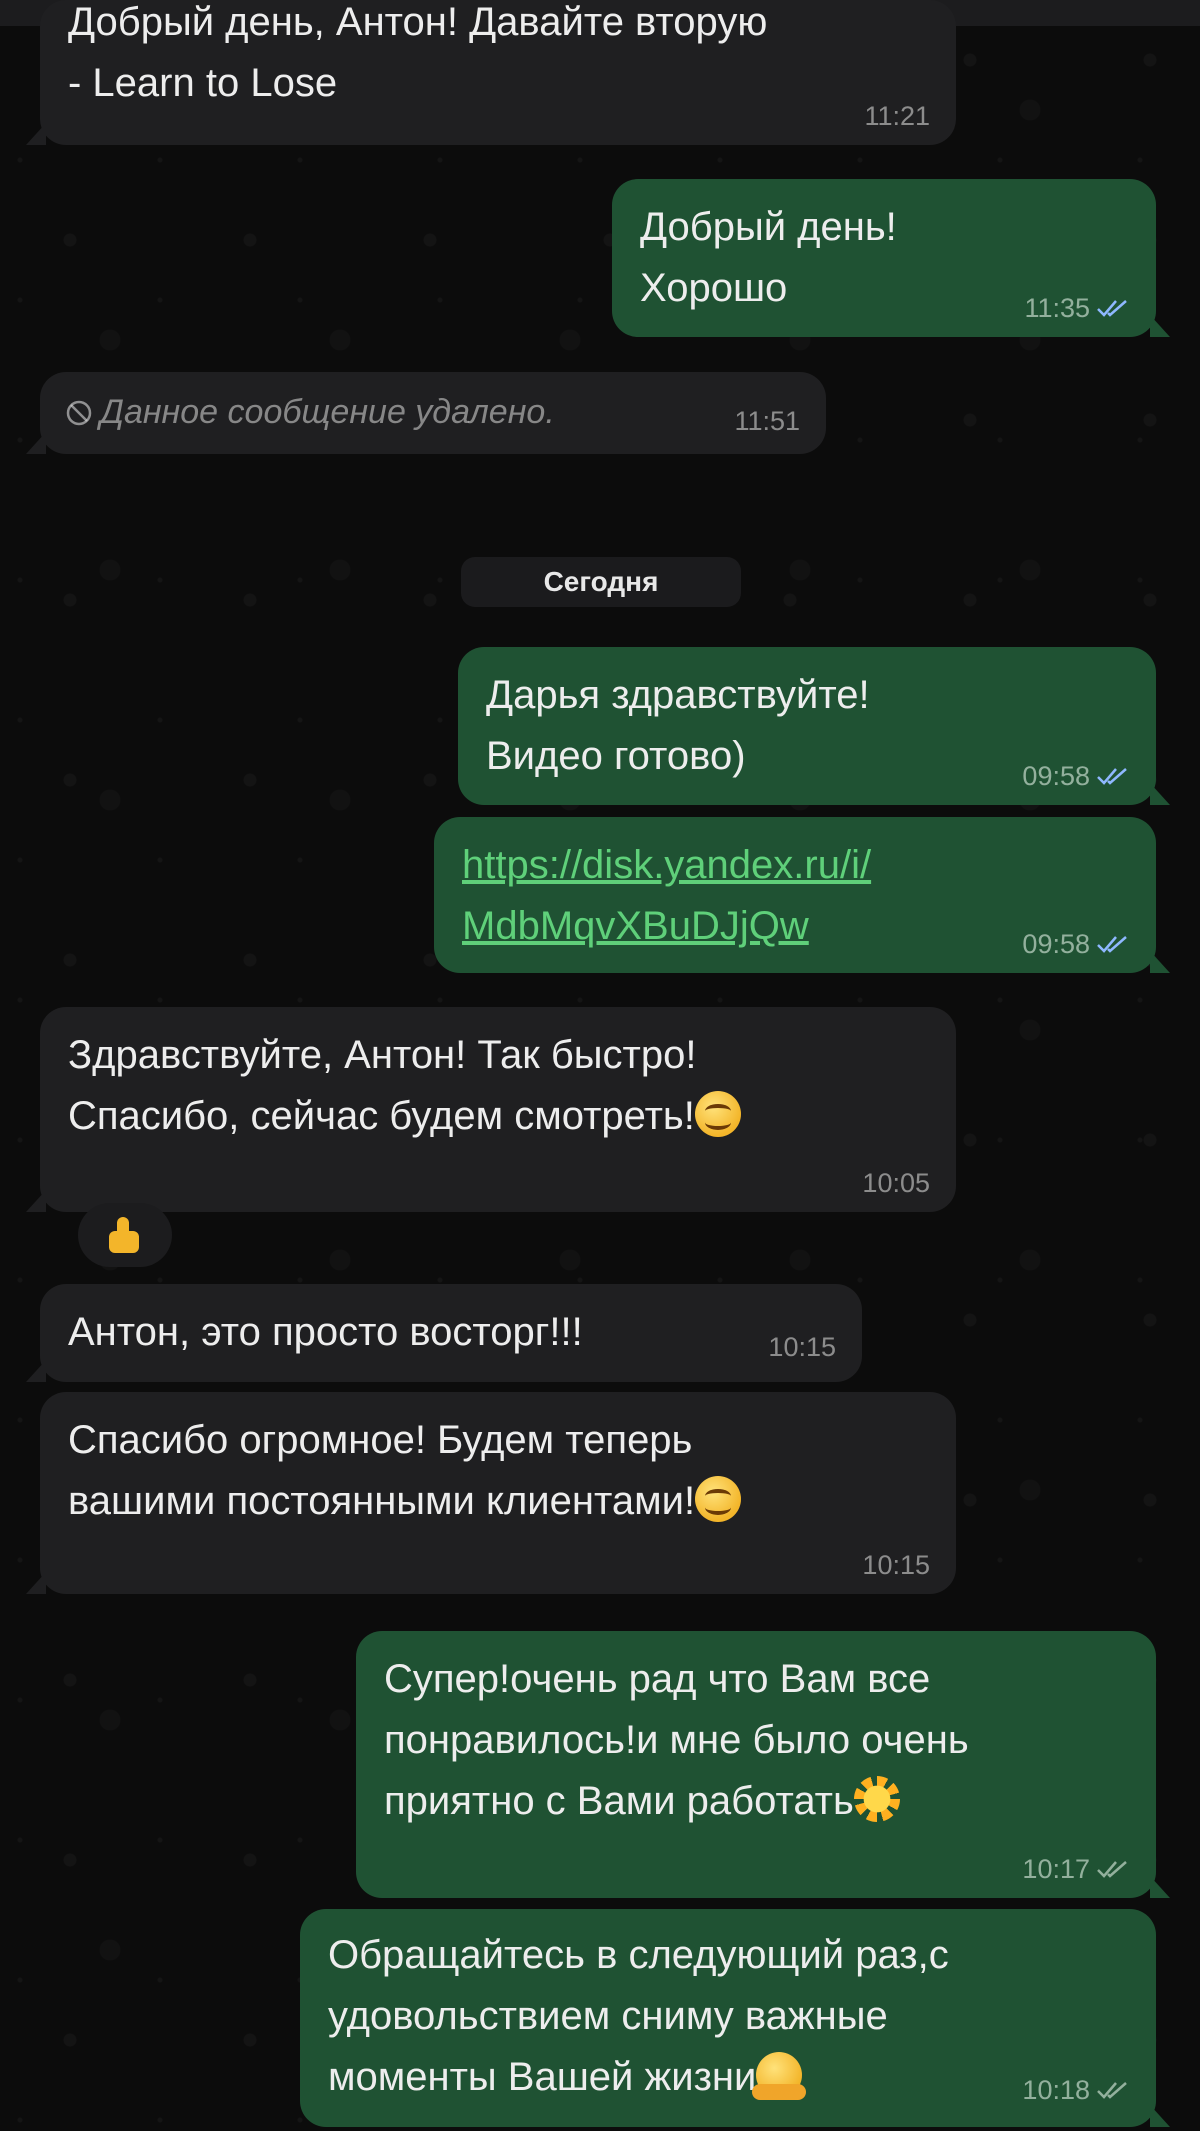 The height and width of the screenshot is (2131, 1200). I want to click on message-meta: 11:51, so click(767, 421).